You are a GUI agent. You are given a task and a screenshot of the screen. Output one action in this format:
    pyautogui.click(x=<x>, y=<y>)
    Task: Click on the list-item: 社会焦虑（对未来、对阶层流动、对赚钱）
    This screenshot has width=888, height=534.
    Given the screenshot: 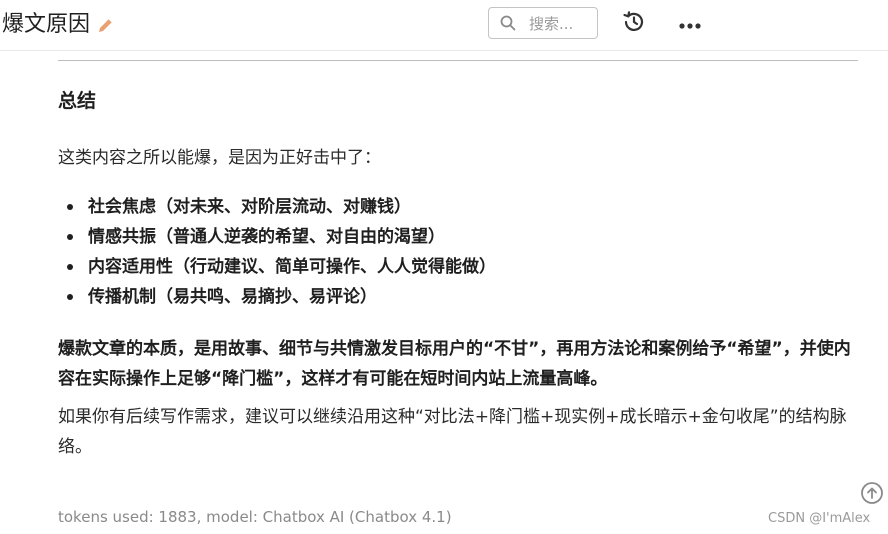 What is the action you would take?
    pyautogui.click(x=462, y=207)
    